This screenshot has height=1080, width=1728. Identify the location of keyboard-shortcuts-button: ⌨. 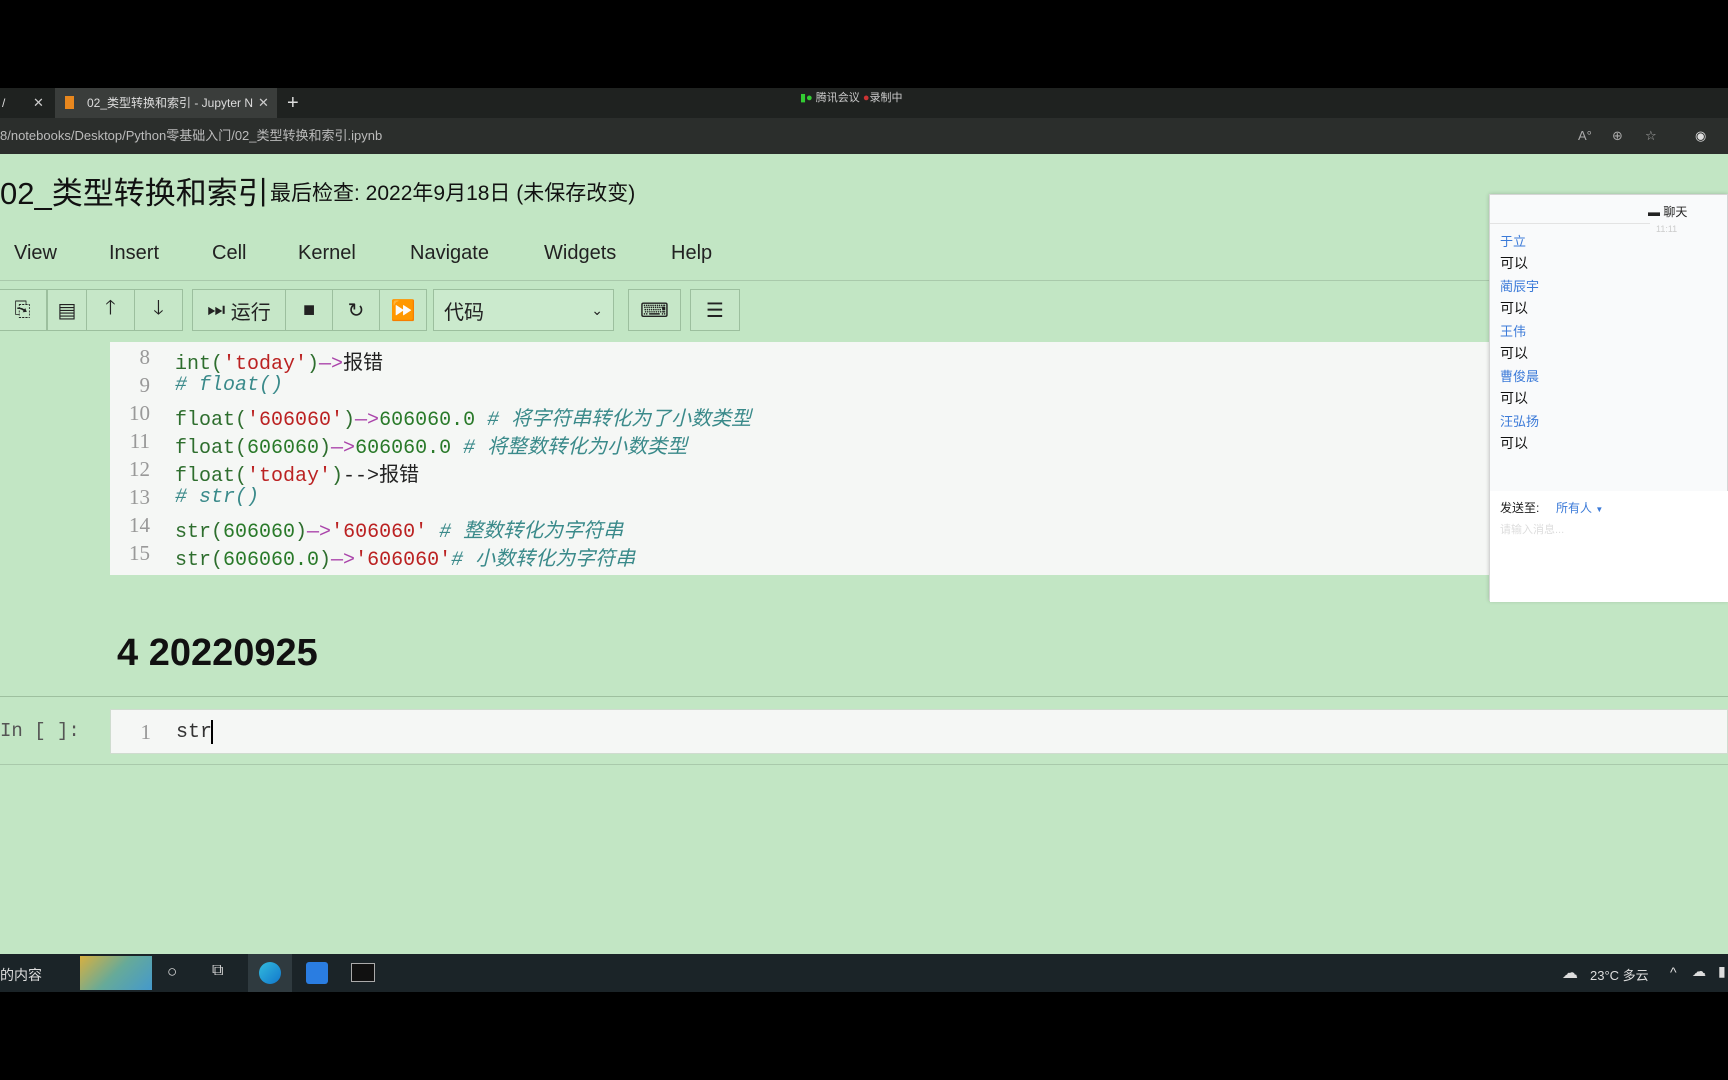
(654, 310).